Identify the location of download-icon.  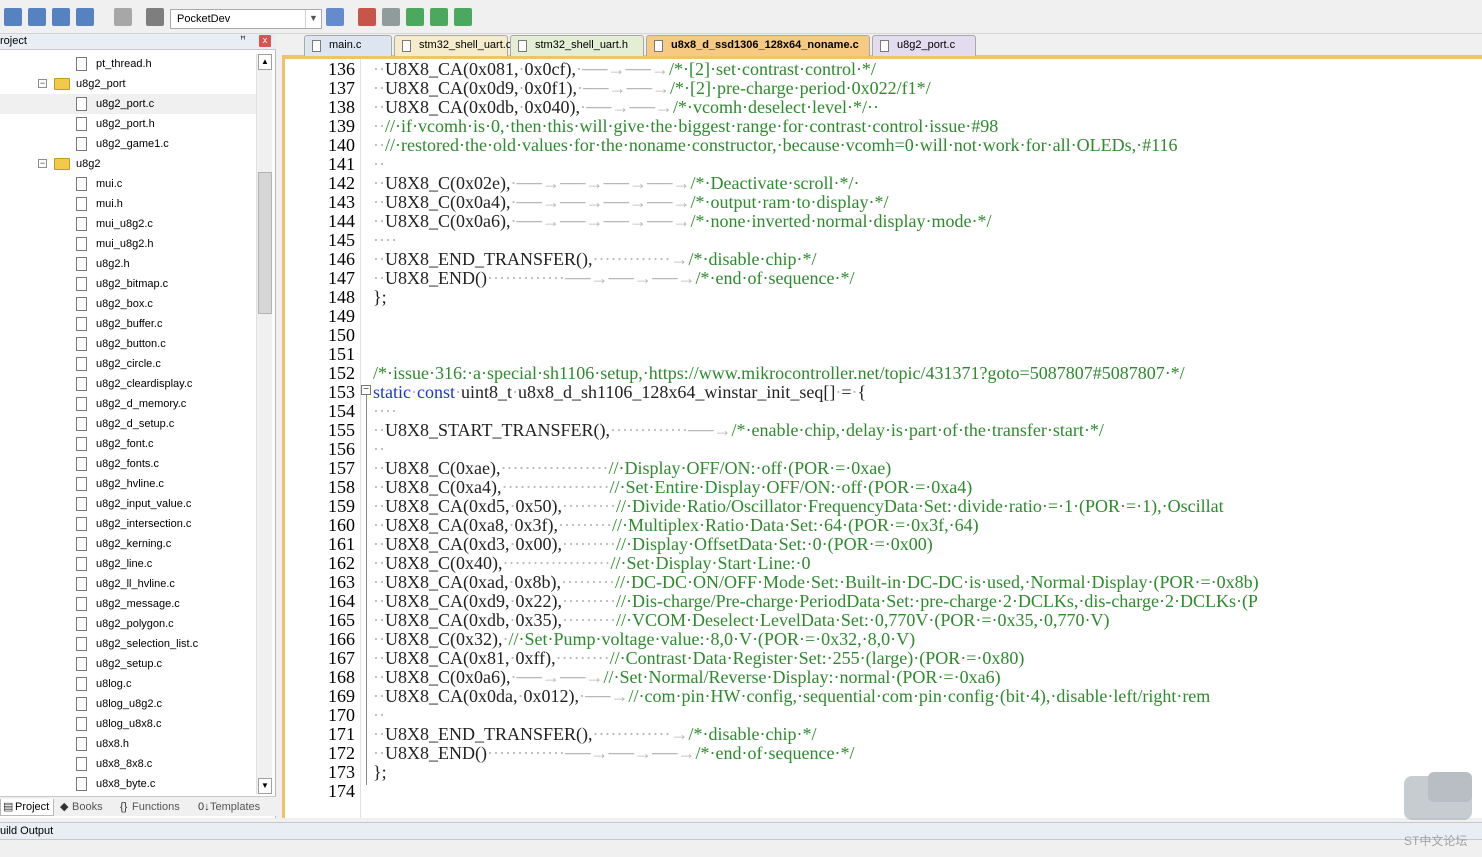
(155, 17).